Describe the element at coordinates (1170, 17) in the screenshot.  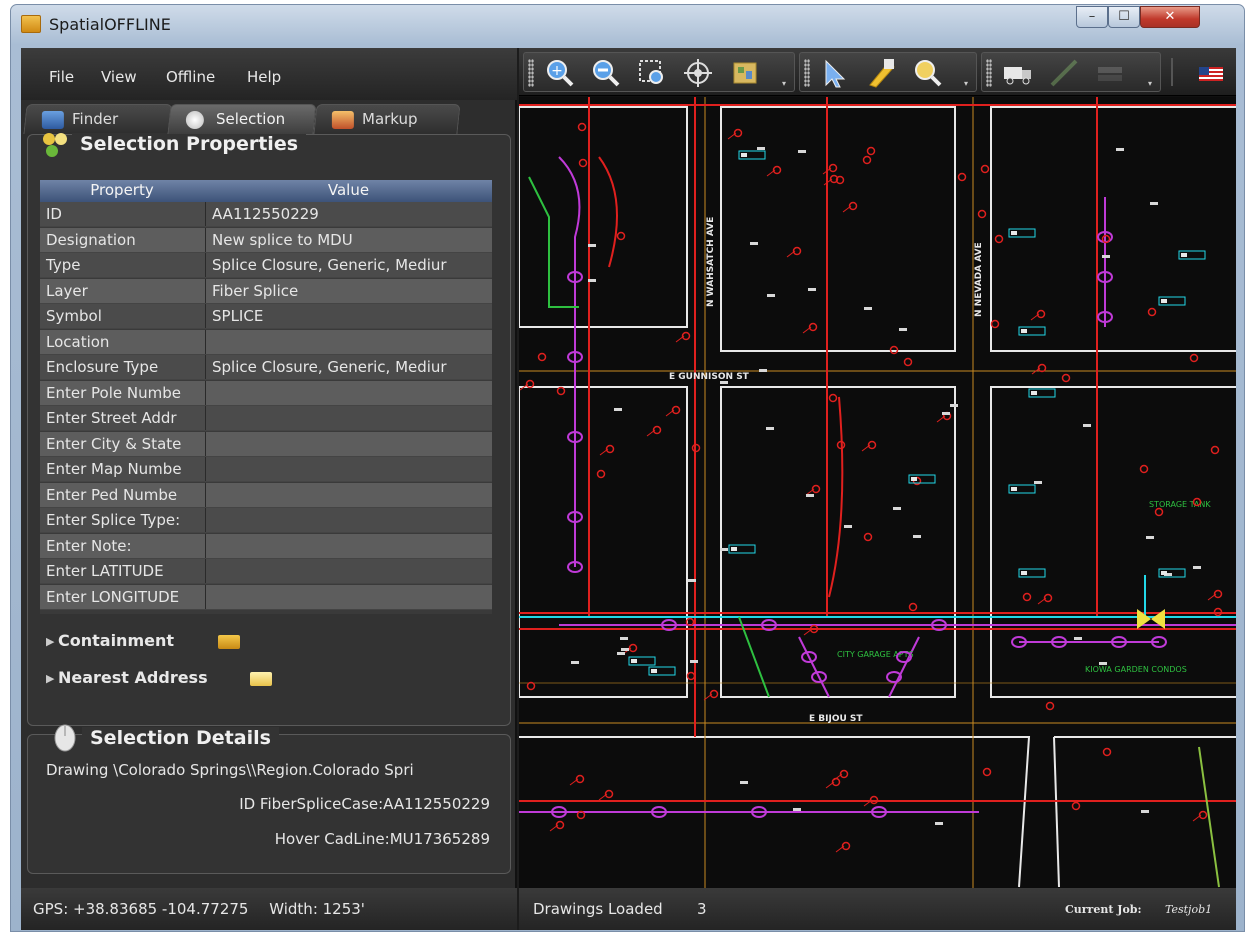
I see `close-button: ✕` at that location.